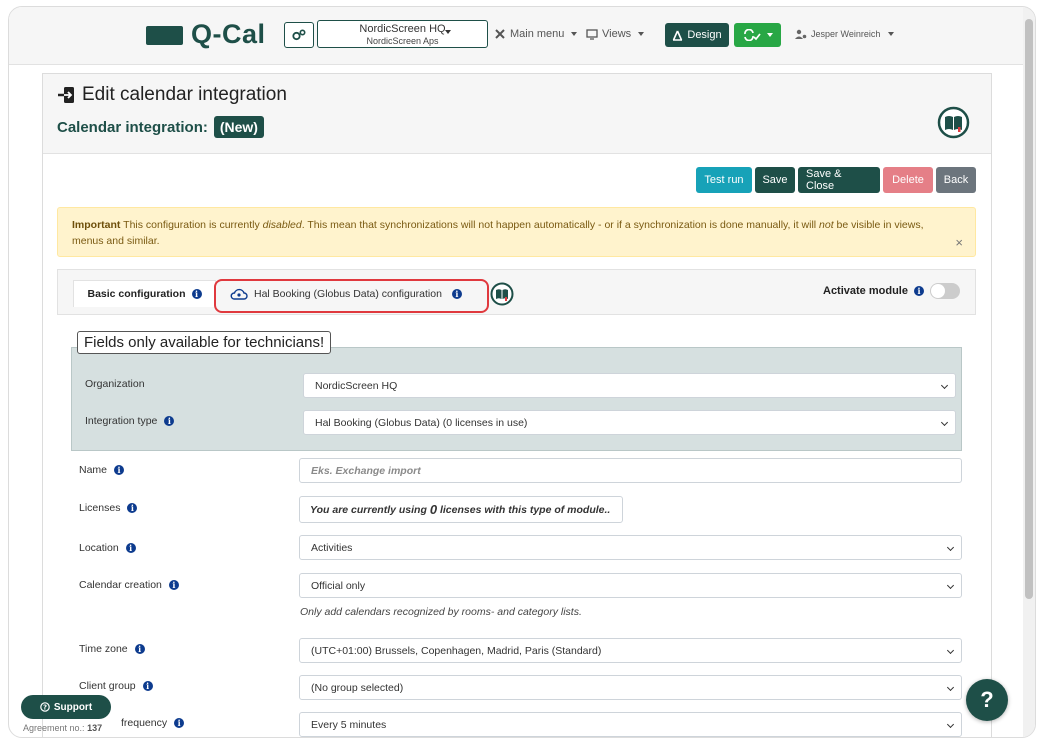 The width and height of the screenshot is (1046, 751). Describe the element at coordinates (103, 649) in the screenshot. I see `time-zone-label-text: Time zone` at that location.